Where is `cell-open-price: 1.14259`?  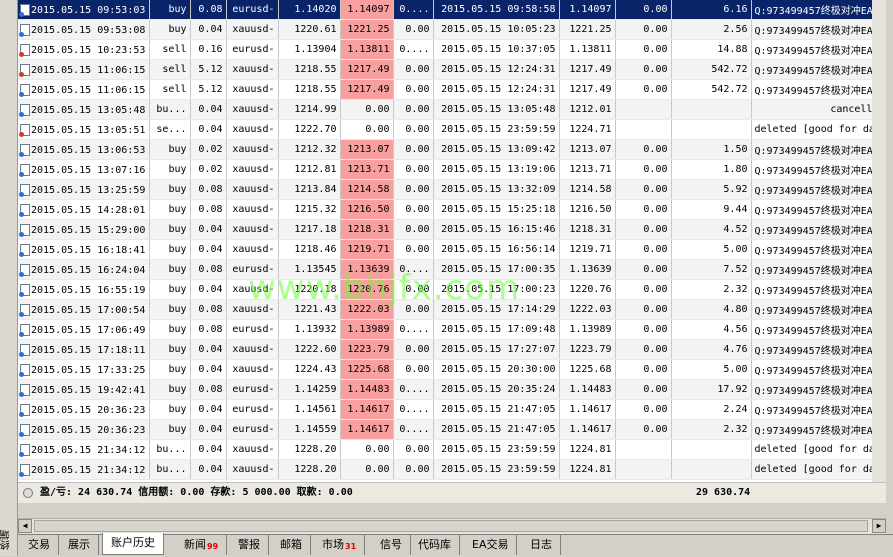
cell-open-price: 1.14259 is located at coordinates (309, 389).